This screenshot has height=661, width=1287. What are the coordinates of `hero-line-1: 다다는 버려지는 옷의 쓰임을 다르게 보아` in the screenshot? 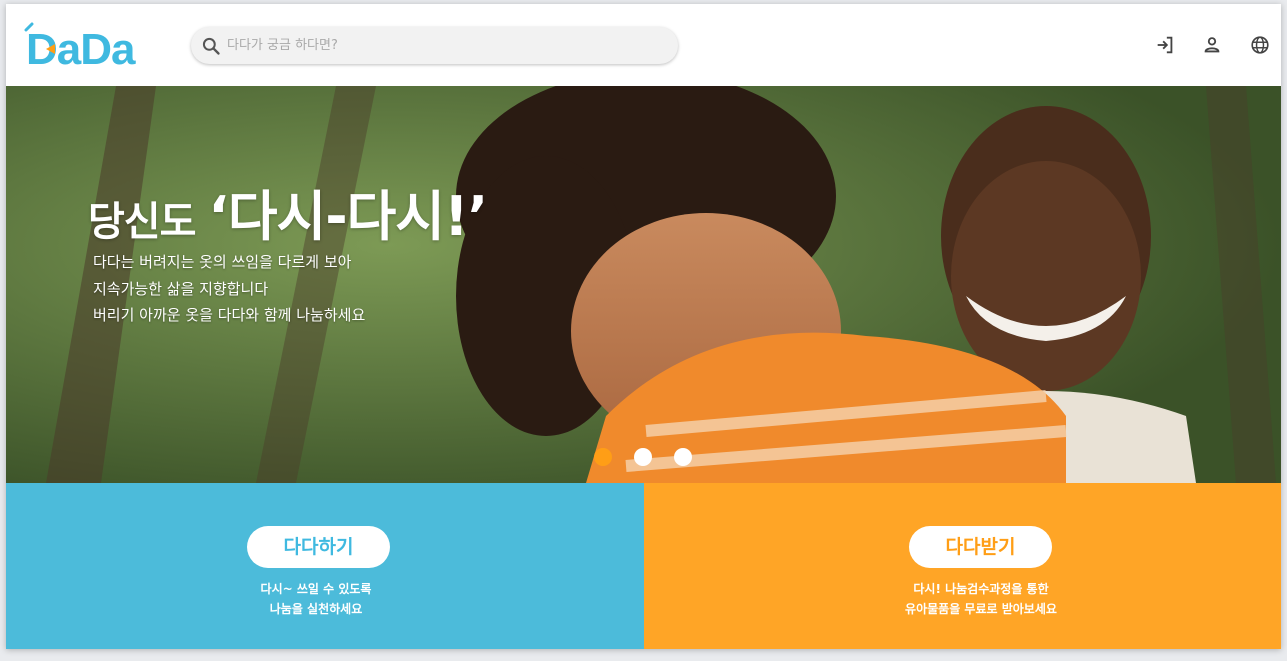 It's located at (222, 262).